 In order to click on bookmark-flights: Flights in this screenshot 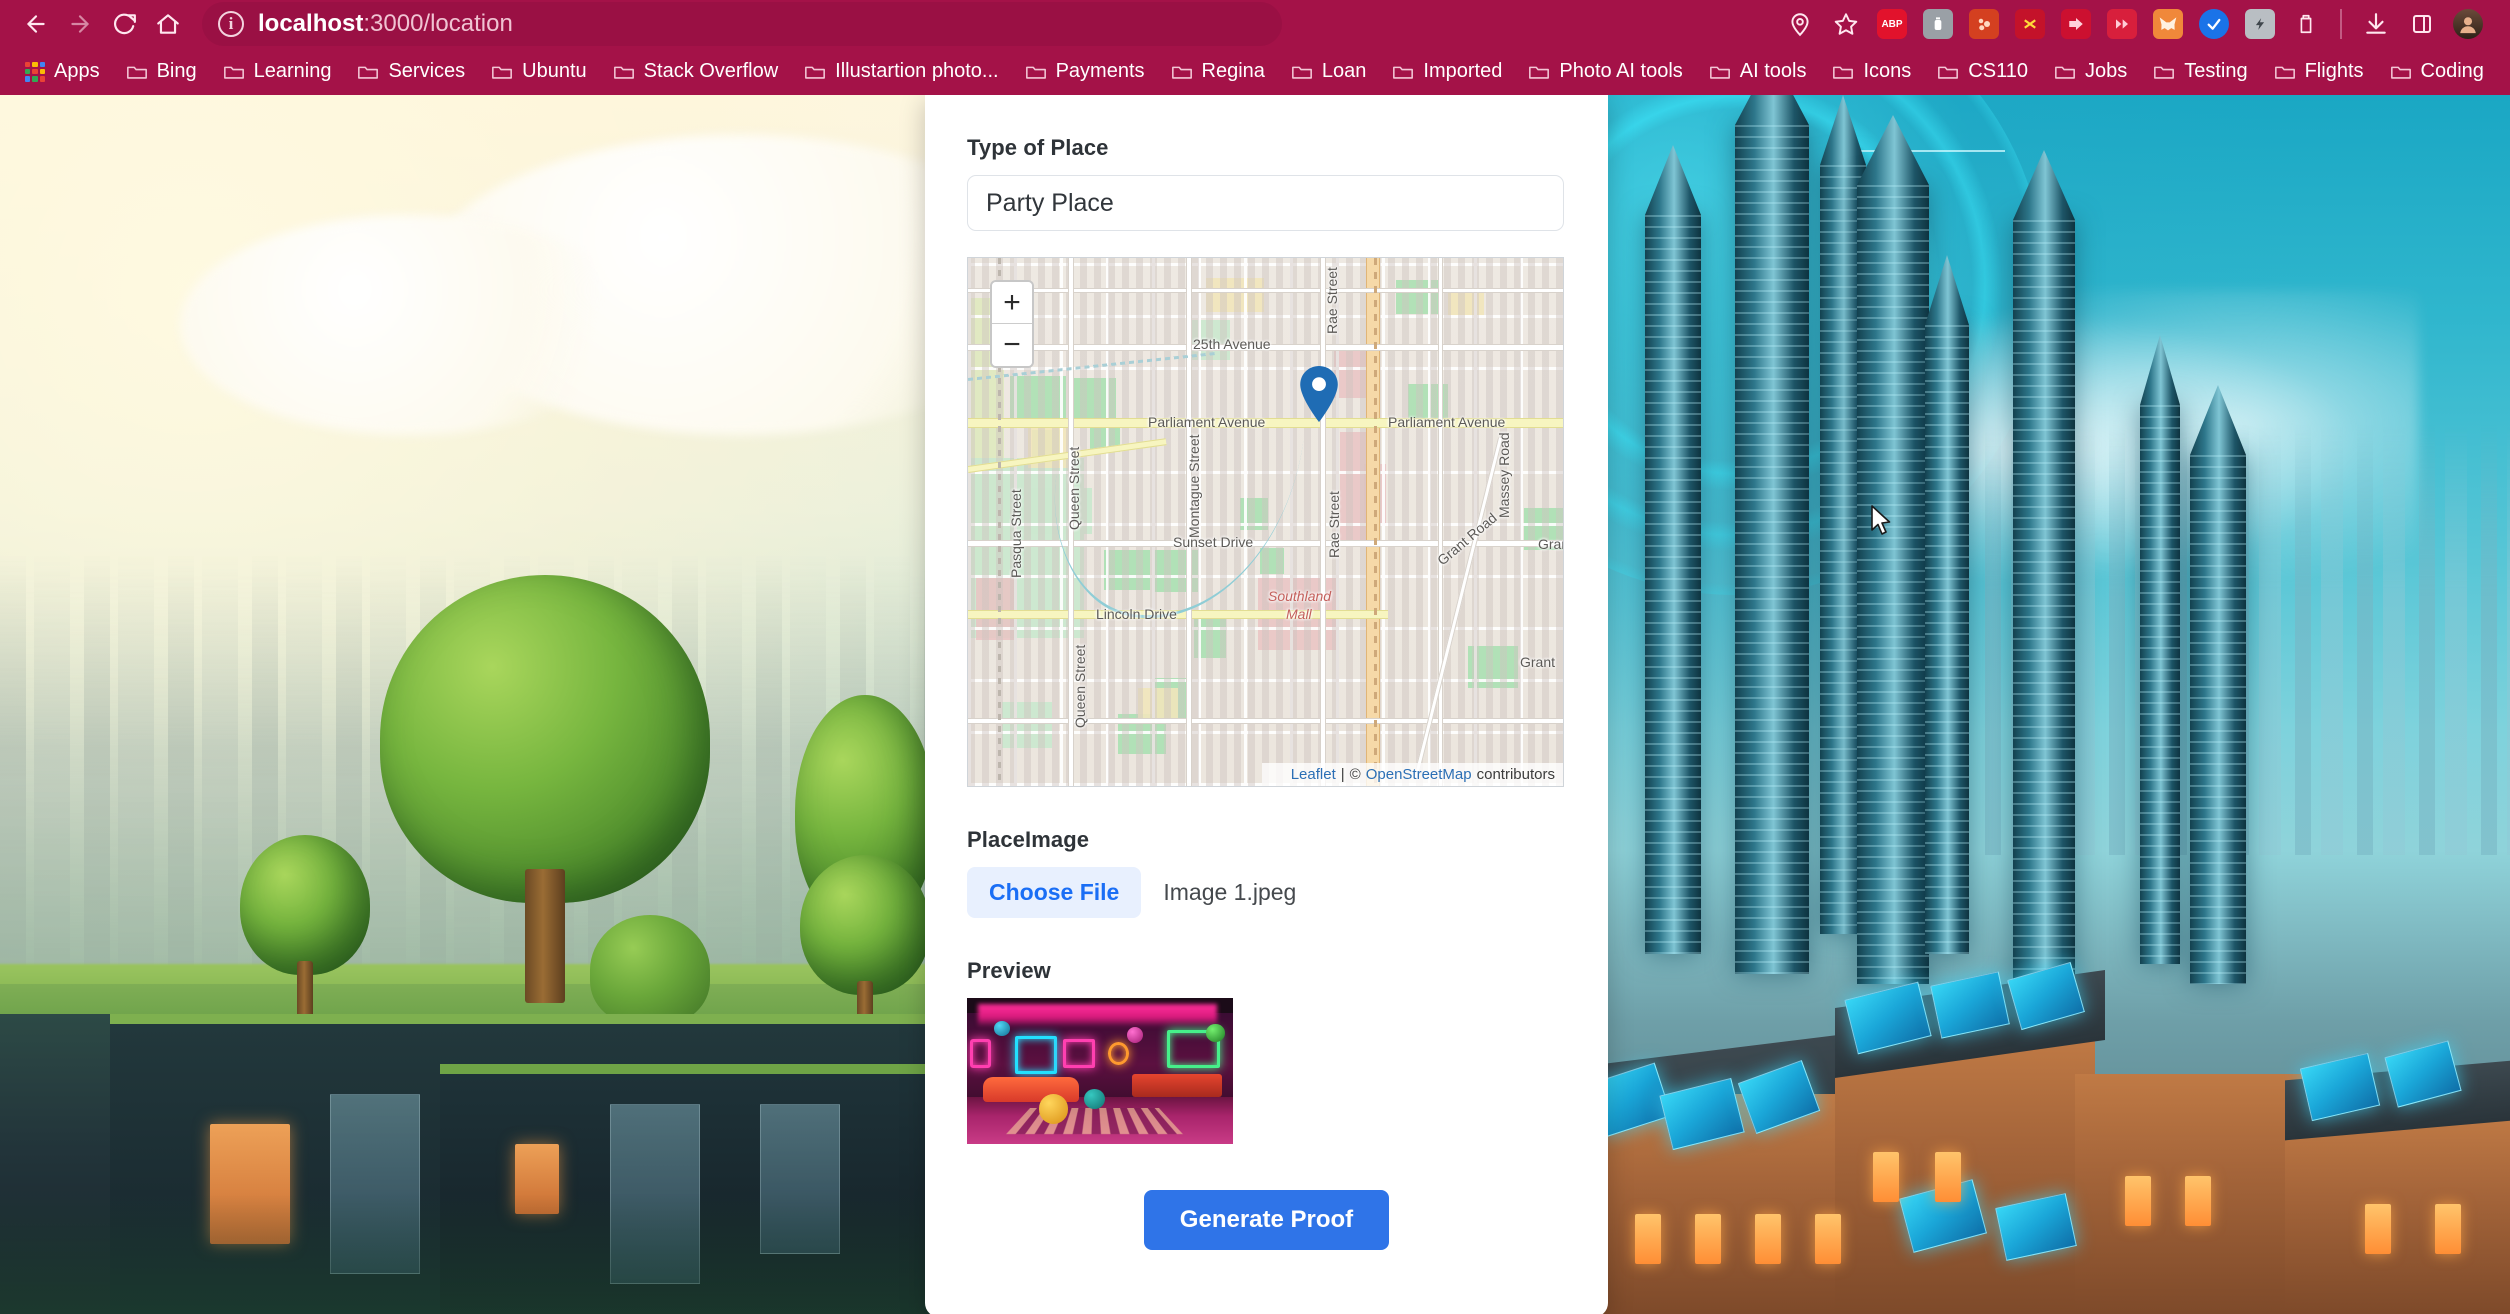, I will do `click(2319, 71)`.